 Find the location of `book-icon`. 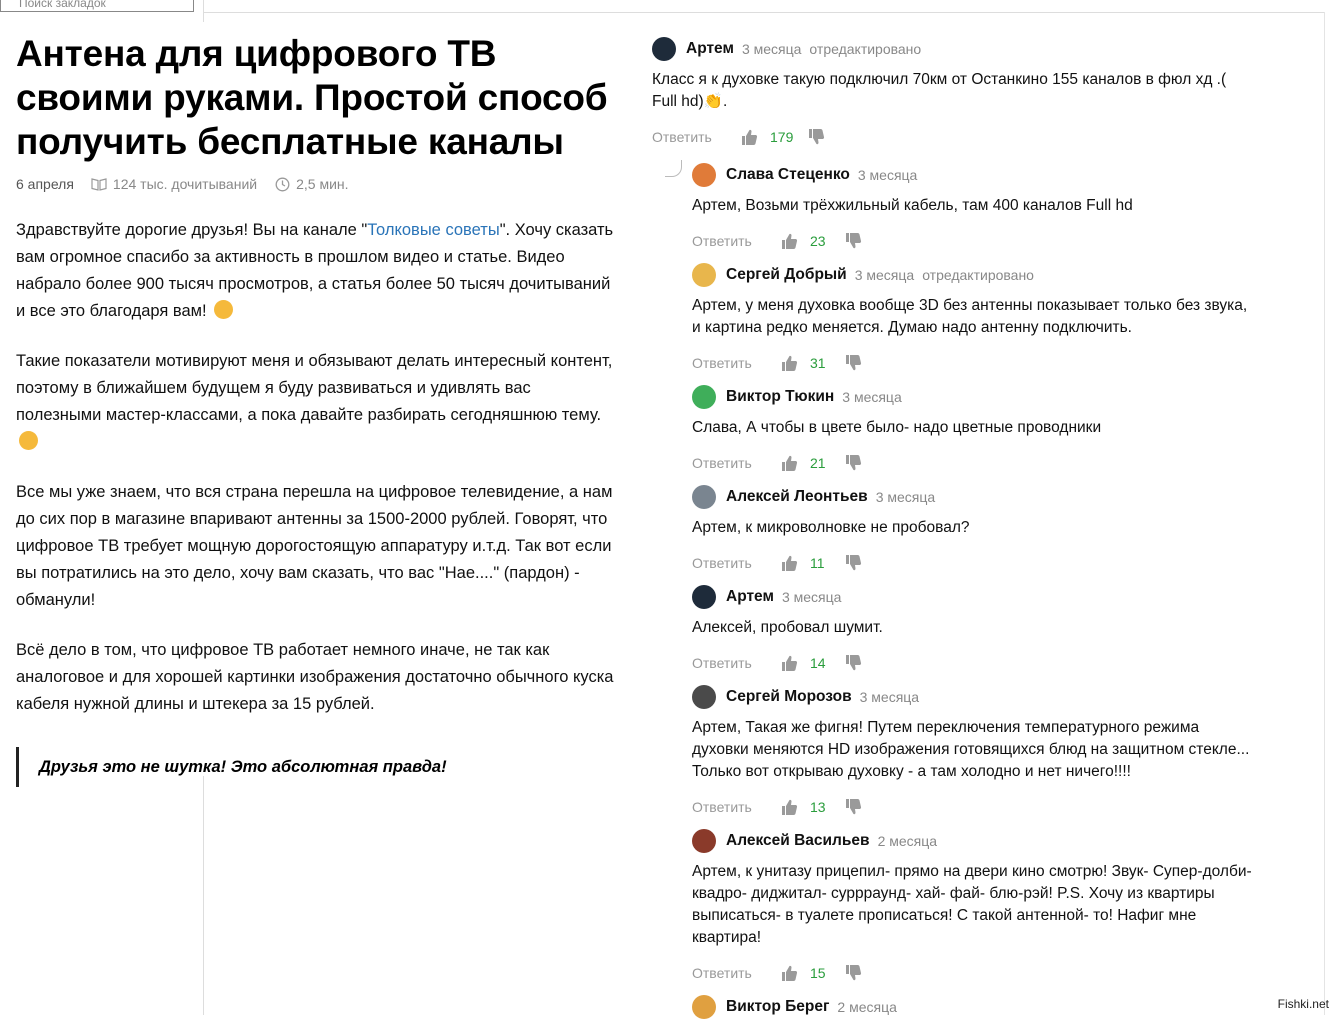

book-icon is located at coordinates (99, 184).